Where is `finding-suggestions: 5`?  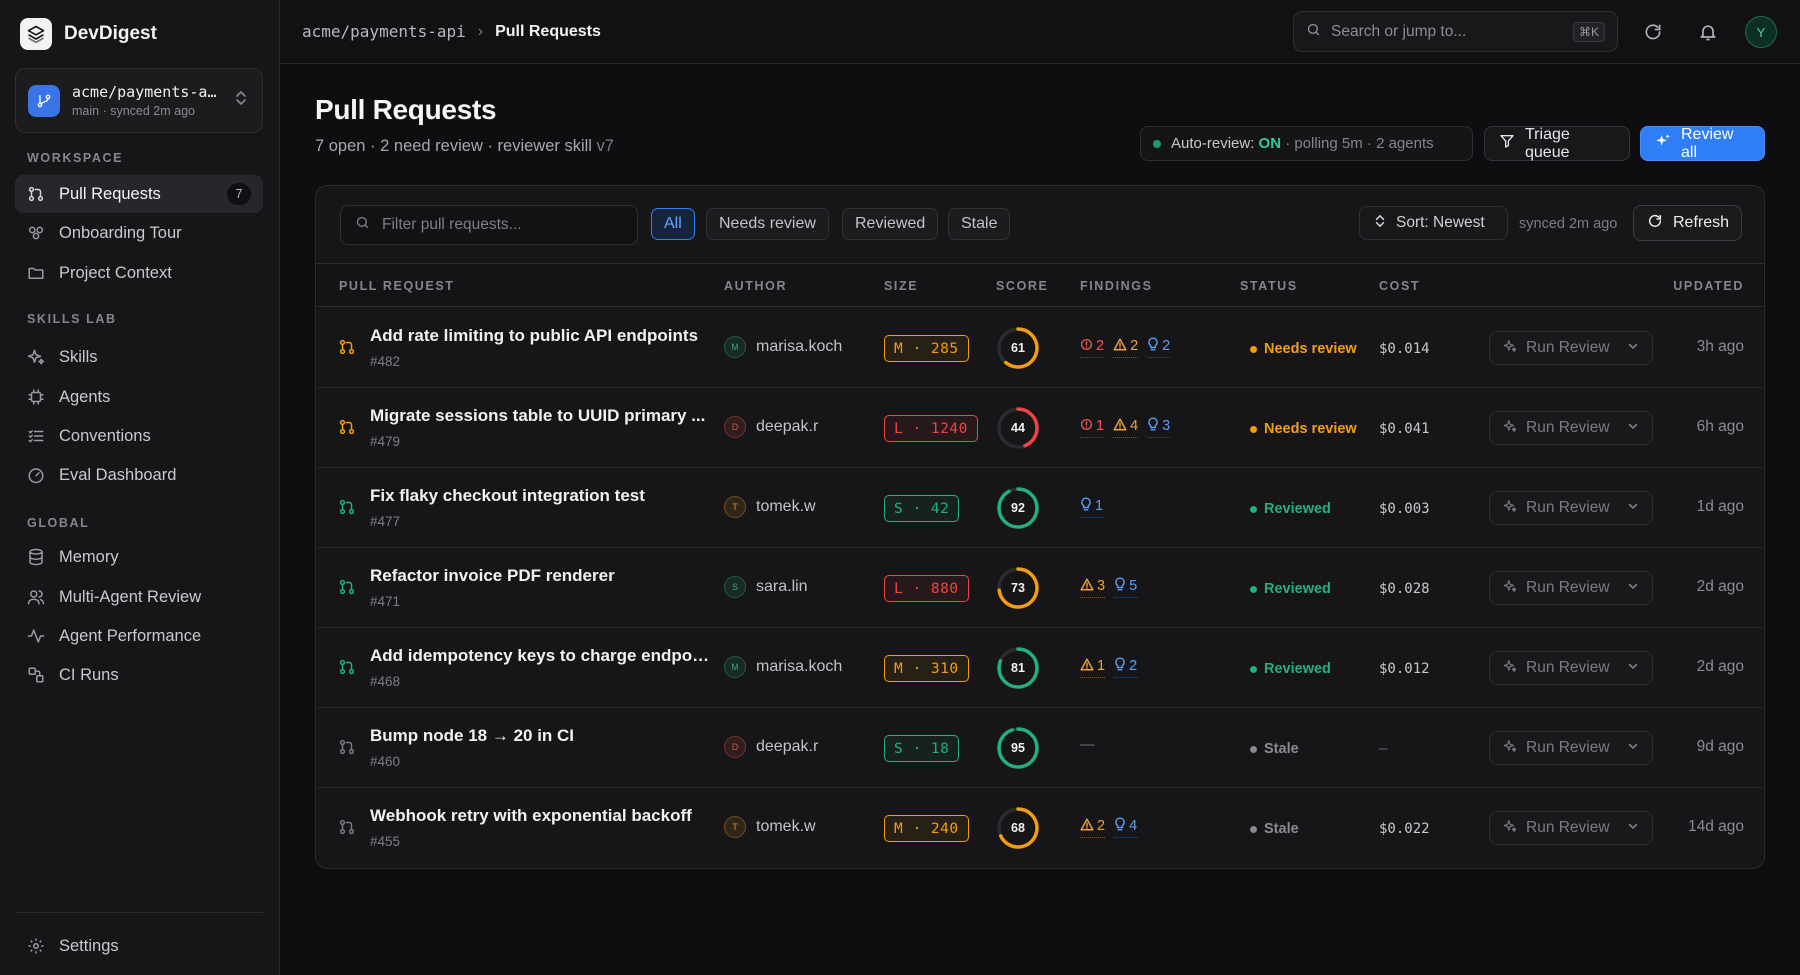 finding-suggestions: 5 is located at coordinates (1126, 587).